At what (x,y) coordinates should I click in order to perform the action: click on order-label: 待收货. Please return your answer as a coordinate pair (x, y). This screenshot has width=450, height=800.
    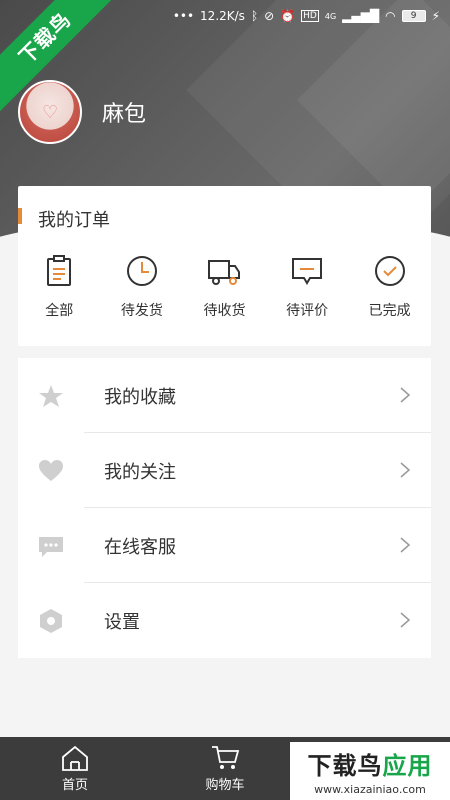
    Looking at the image, I should click on (224, 311).